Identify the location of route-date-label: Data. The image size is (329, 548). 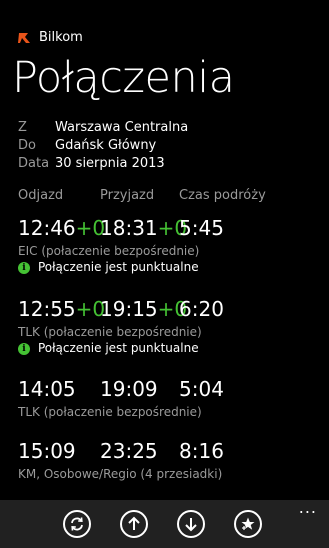
(34, 163).